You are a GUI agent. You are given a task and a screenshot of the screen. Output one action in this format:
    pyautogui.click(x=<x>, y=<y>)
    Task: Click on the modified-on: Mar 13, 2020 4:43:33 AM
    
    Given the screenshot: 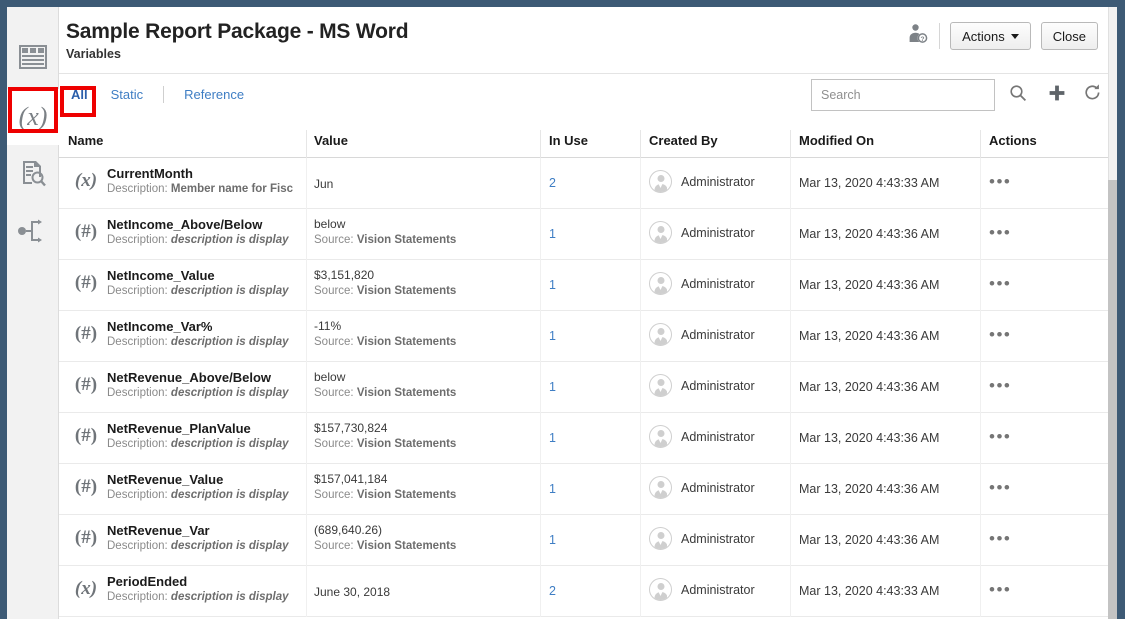 What is the action you would take?
    pyautogui.click(x=869, y=183)
    